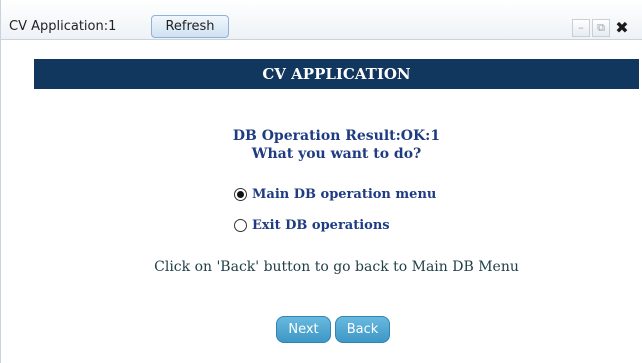  Describe the element at coordinates (336, 154) in the screenshot. I see `question-text: What you want to do?` at that location.